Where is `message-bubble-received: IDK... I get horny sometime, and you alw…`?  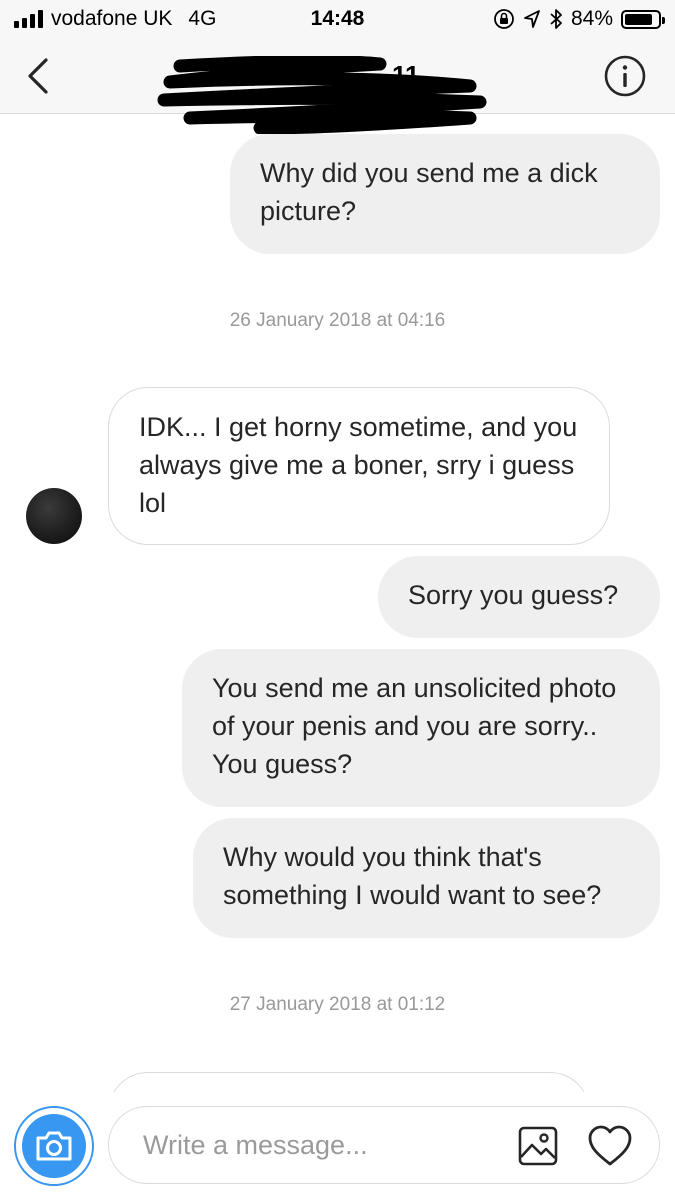 message-bubble-received: IDK... I get horny sometime, and you alw… is located at coordinates (359, 466).